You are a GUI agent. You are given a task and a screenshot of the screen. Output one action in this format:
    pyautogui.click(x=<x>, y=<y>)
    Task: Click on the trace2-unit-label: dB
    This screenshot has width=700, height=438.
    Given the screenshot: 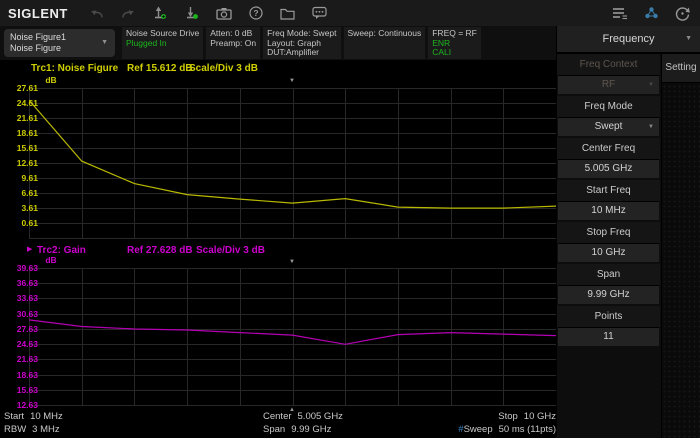 What is the action you would take?
    pyautogui.click(x=51, y=260)
    